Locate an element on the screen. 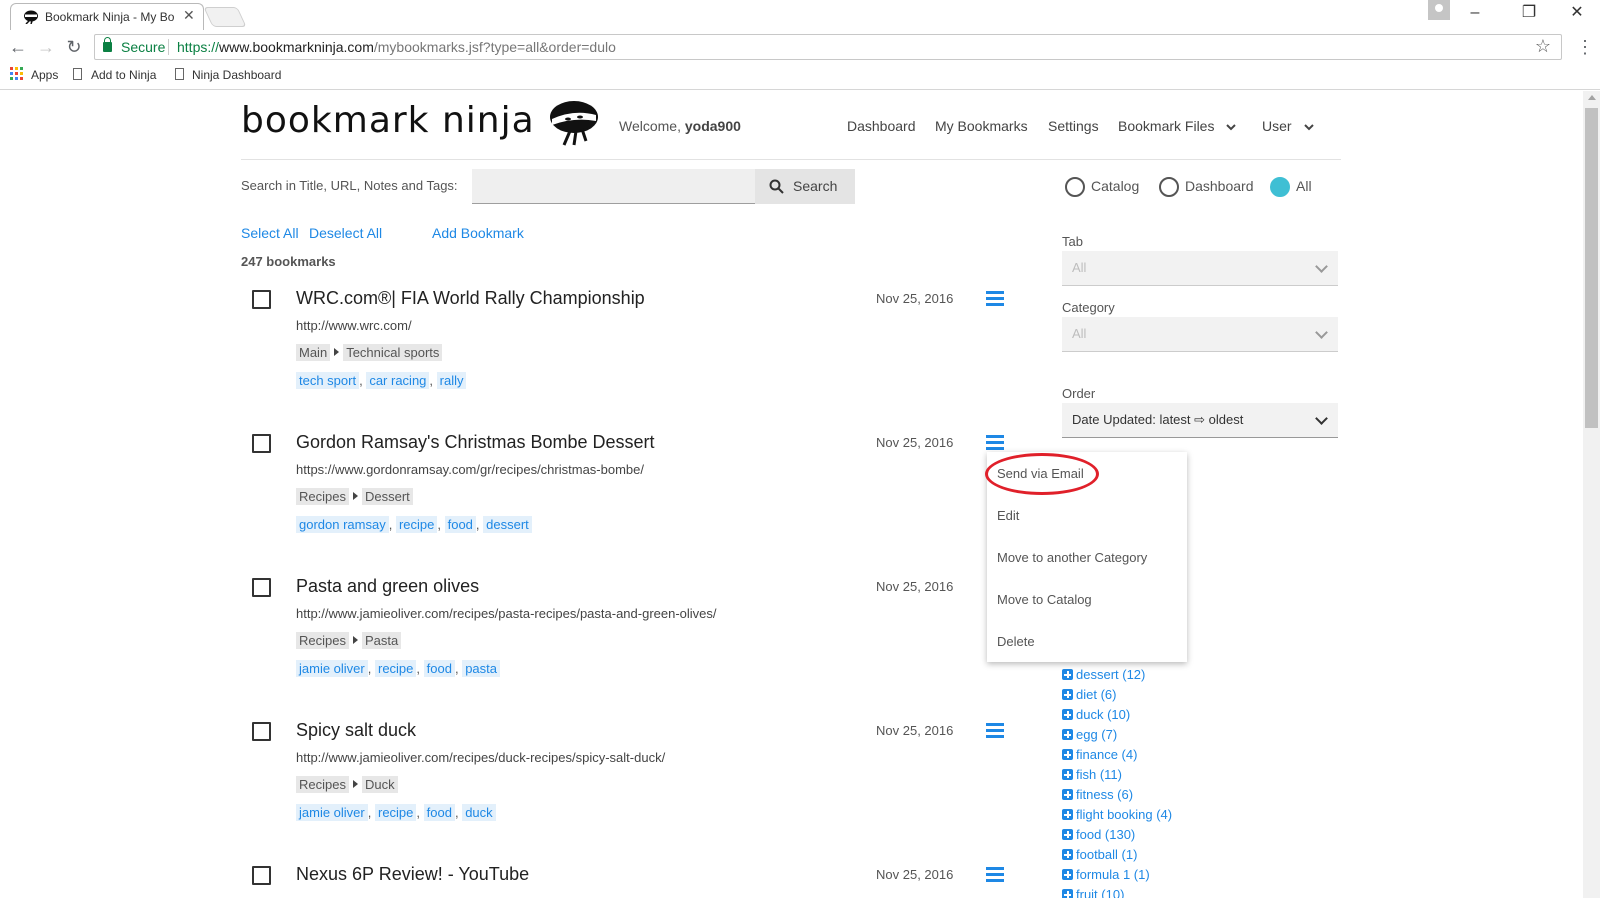 This screenshot has width=1600, height=898. add-bookmark-link: Add Bookmark is located at coordinates (478, 233).